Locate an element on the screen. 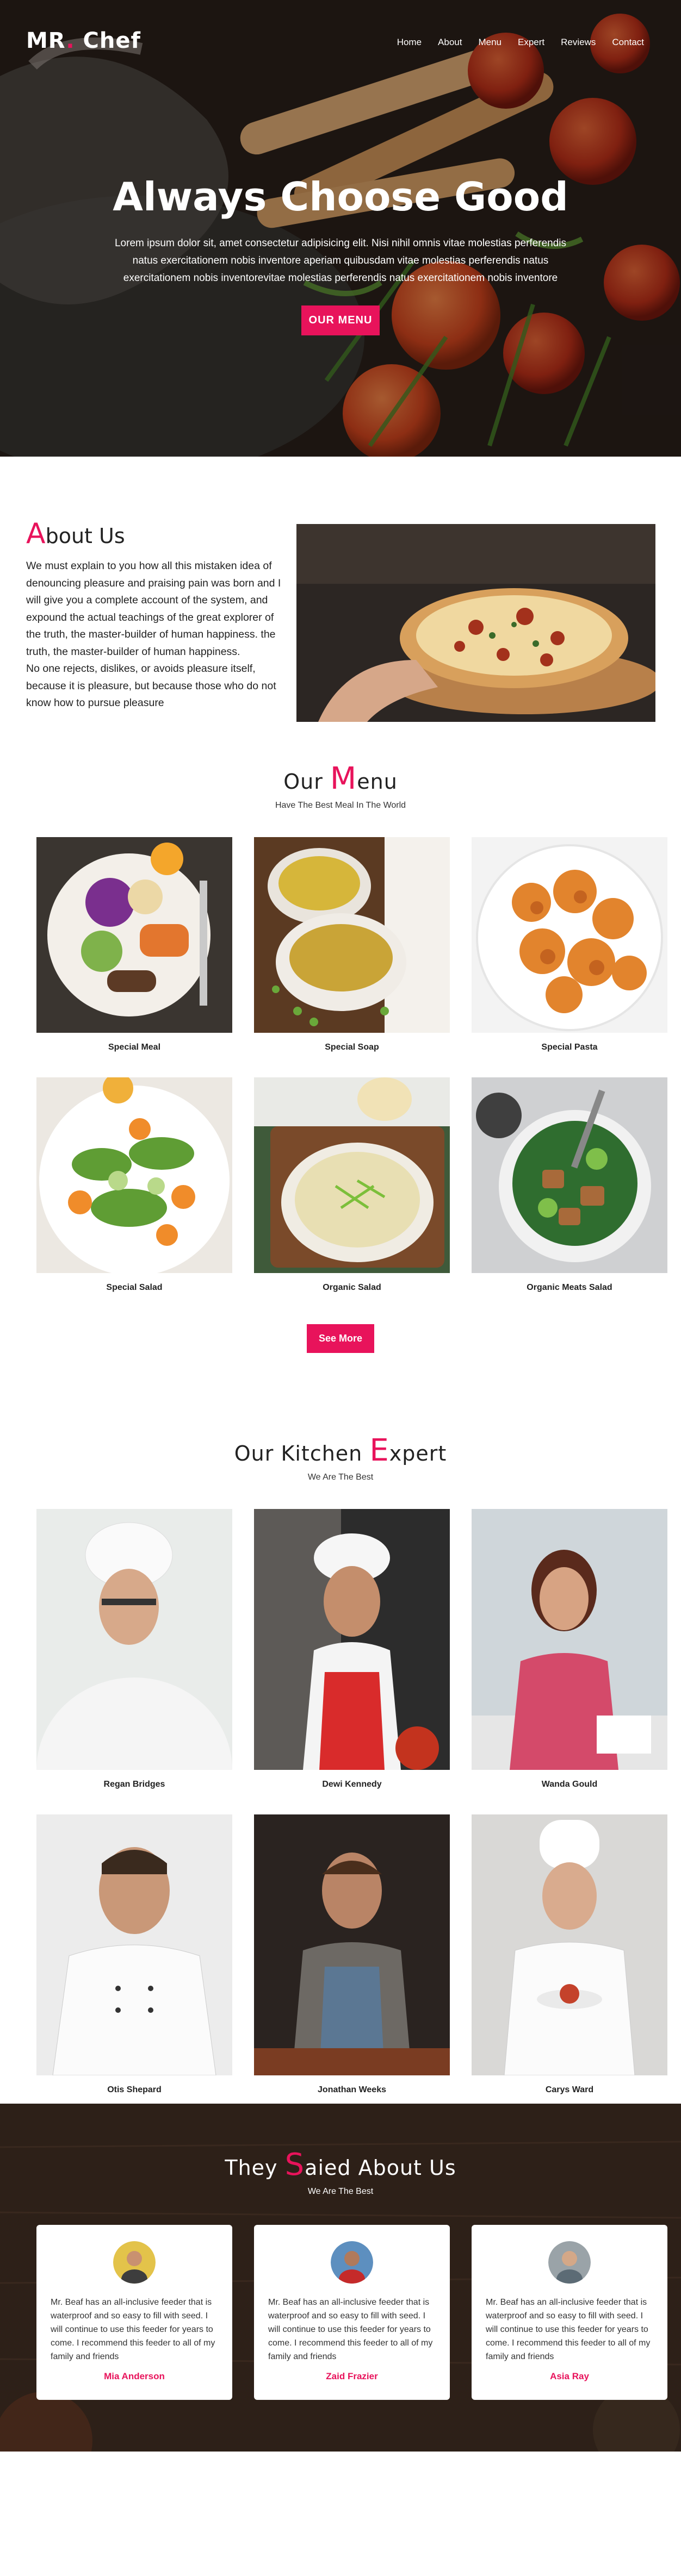 Image resolution: width=681 pixels, height=2576 pixels. logo-text-left: MR is located at coordinates (46, 41).